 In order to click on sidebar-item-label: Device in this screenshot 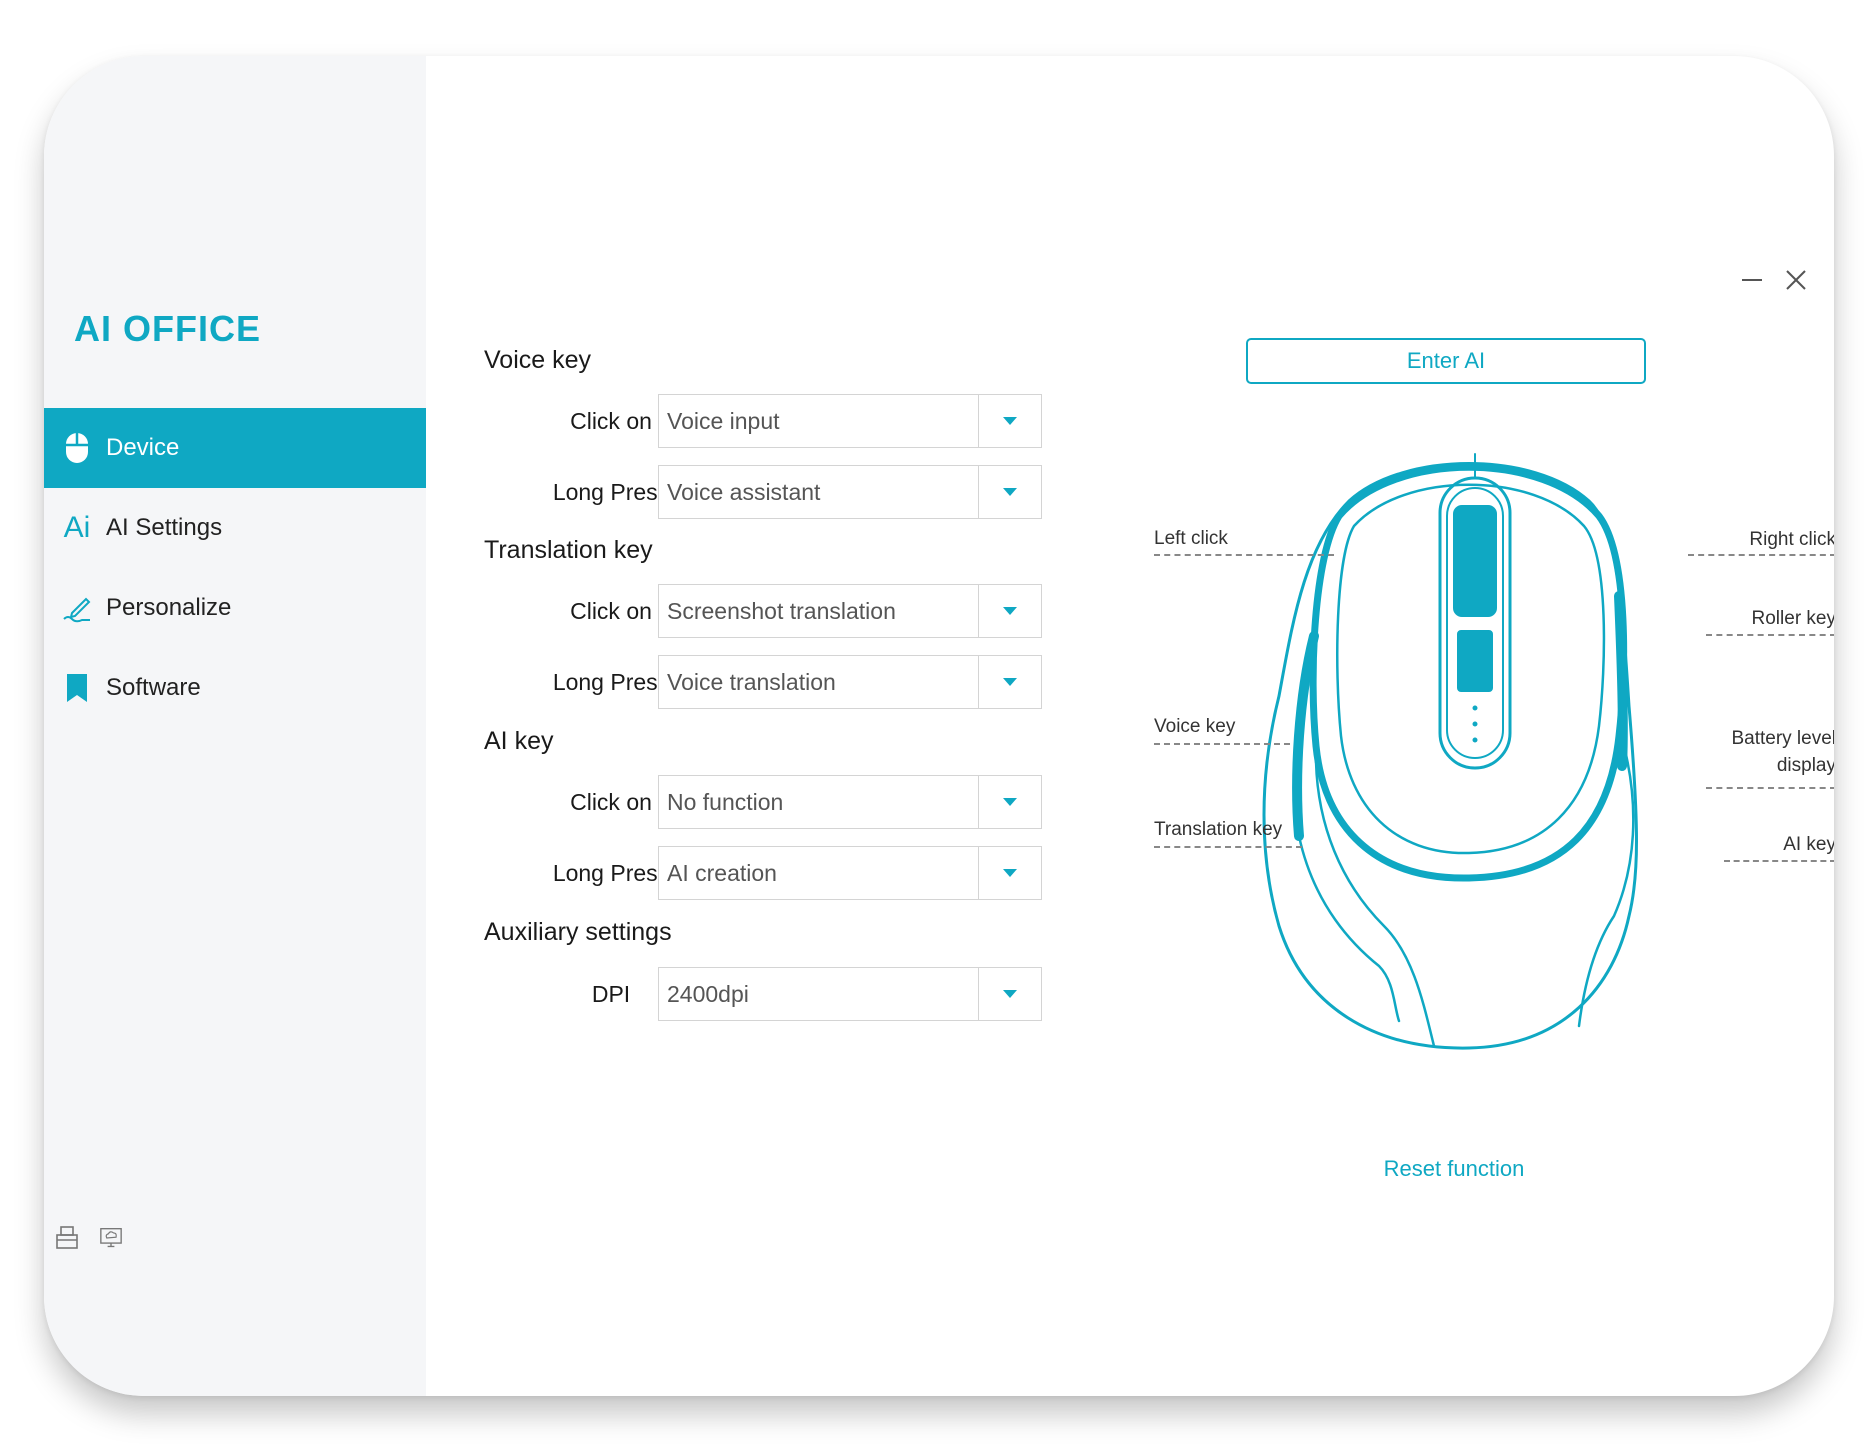, I will do `click(143, 447)`.